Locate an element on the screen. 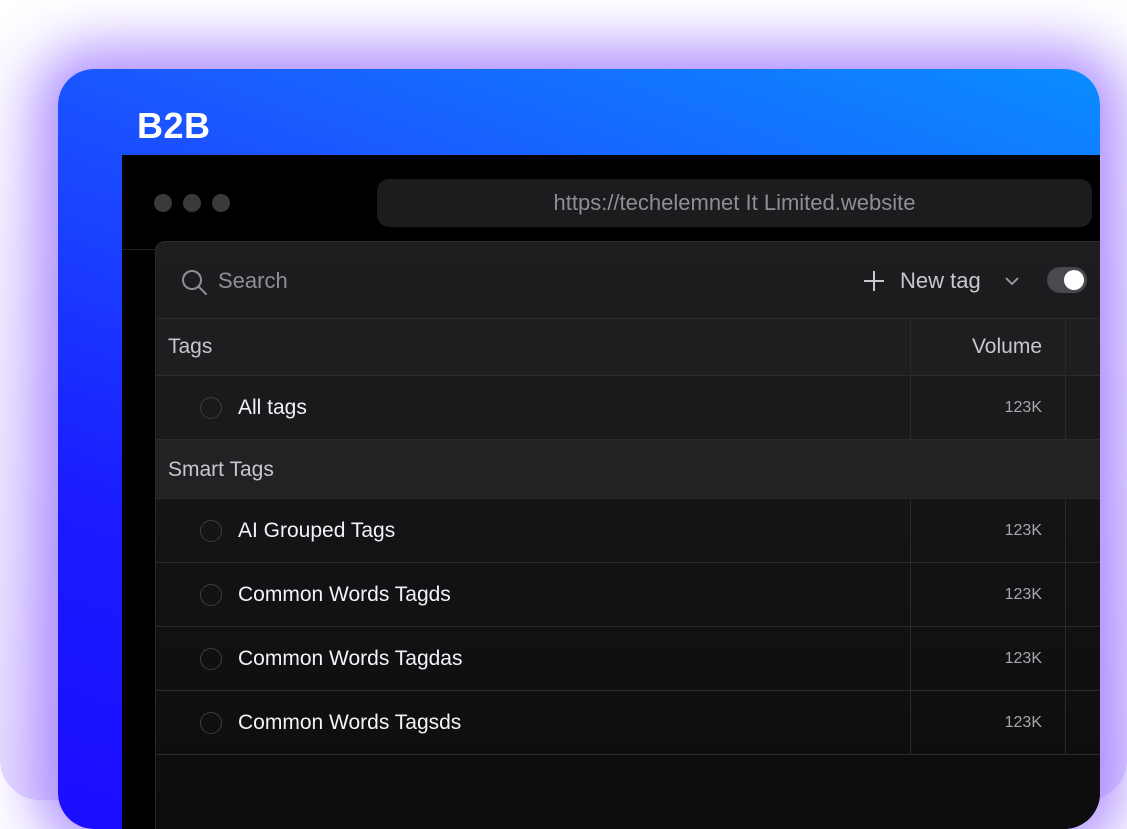 The image size is (1127, 829). row-label: AI Grouped Tags is located at coordinates (317, 530).